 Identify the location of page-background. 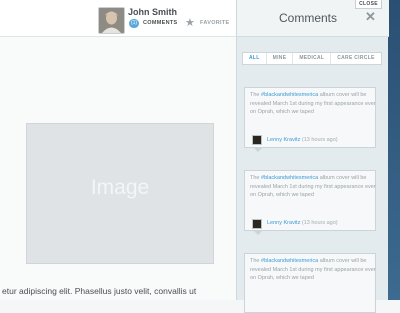
(394, 150).